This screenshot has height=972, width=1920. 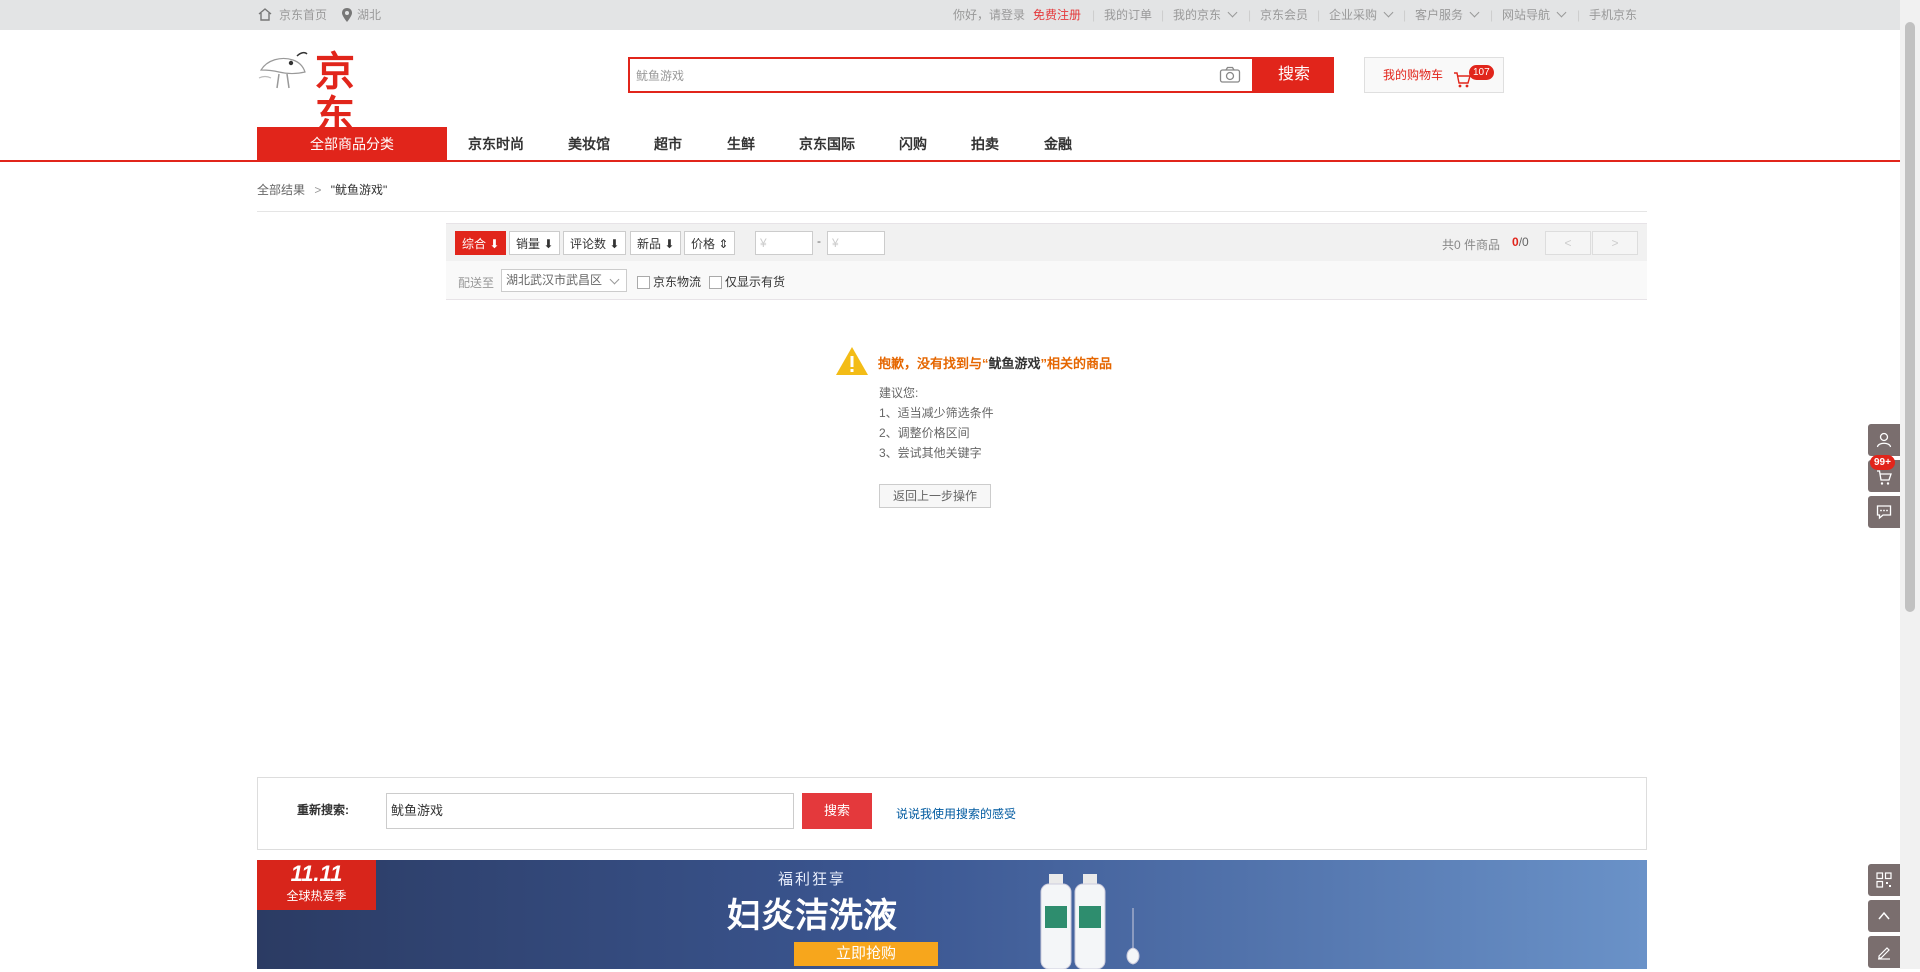 I want to click on site-nav-label: 网站导航, so click(x=1526, y=15).